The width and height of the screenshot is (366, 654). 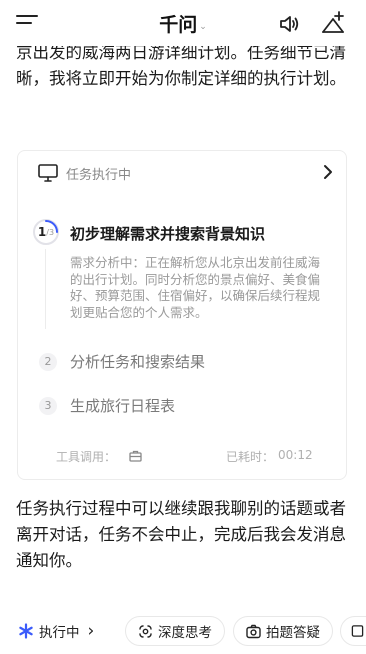 I want to click on task-card-footer: 工具调用： 已耗时： 00:12, so click(x=194, y=457).